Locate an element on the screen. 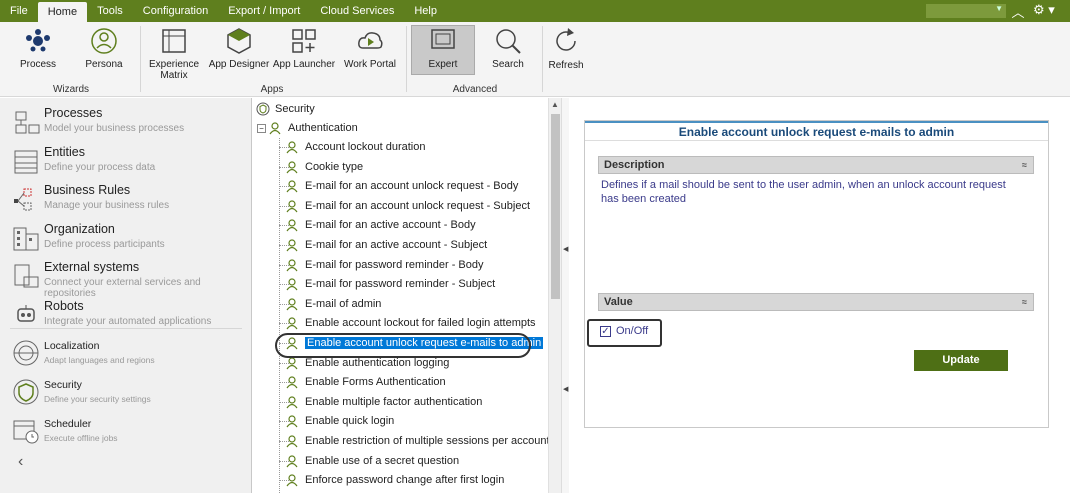  persona-button: Persona is located at coordinates (104, 52).